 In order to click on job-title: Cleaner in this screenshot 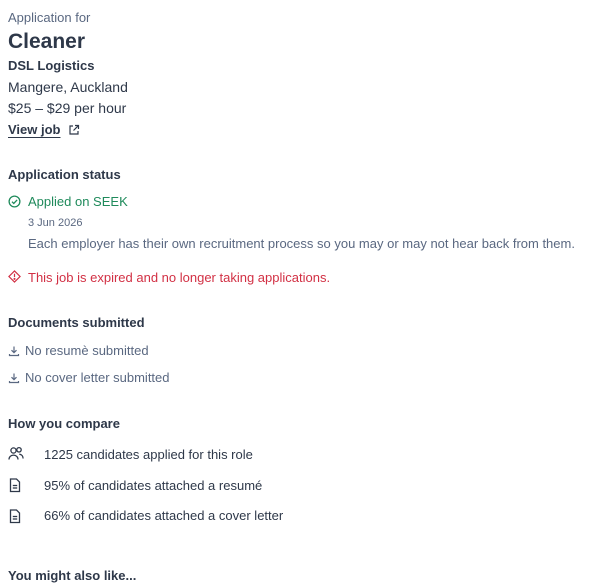, I will do `click(47, 41)`.